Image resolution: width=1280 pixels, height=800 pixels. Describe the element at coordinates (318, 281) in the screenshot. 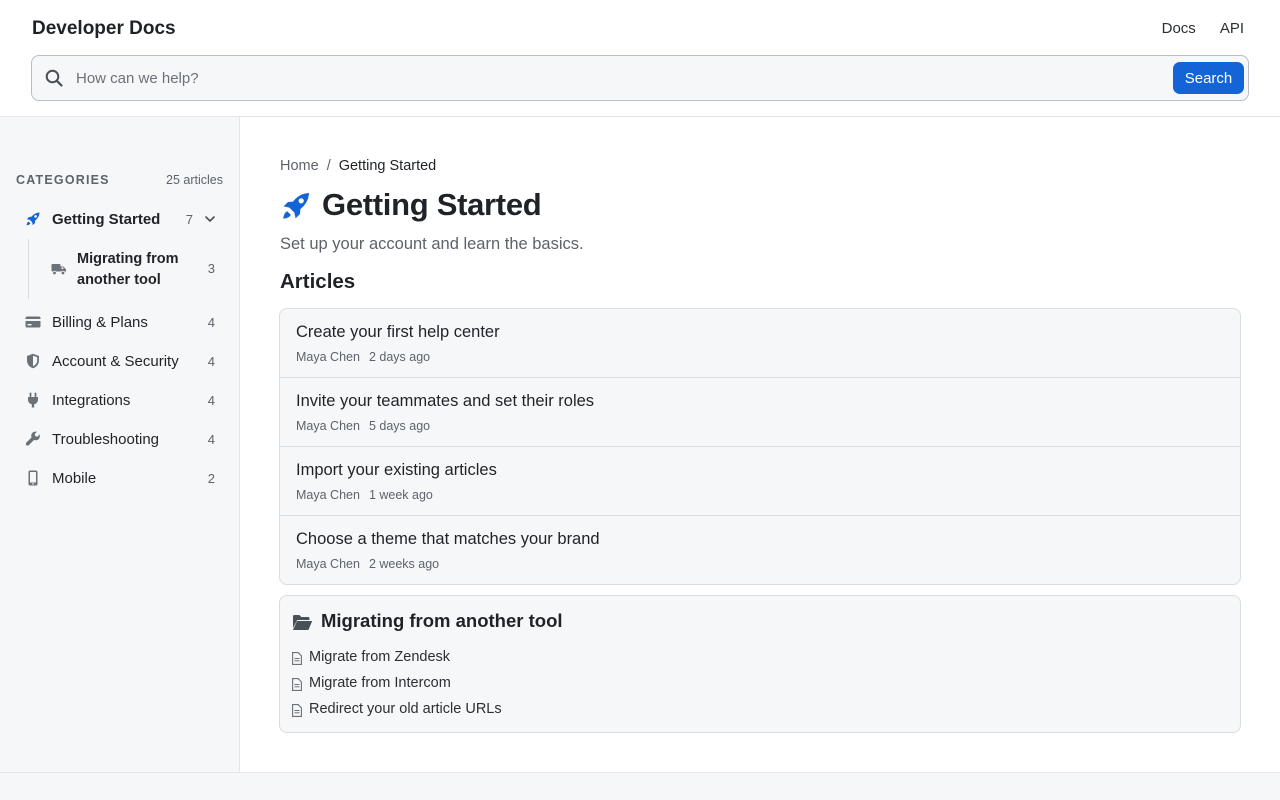

I see `articles-heading: Articles` at that location.